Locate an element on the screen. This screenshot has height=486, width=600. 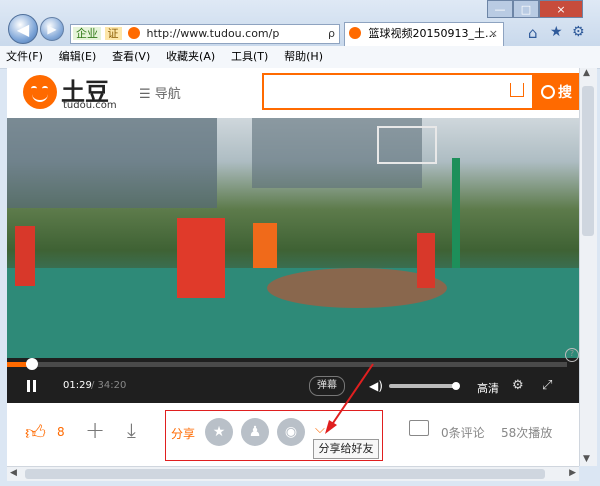
menu-bar: 文件(F) 编辑(E) 查看(V) 收藏夹(A) 工具(T) 帮助(H) is located at coordinates (300, 57).